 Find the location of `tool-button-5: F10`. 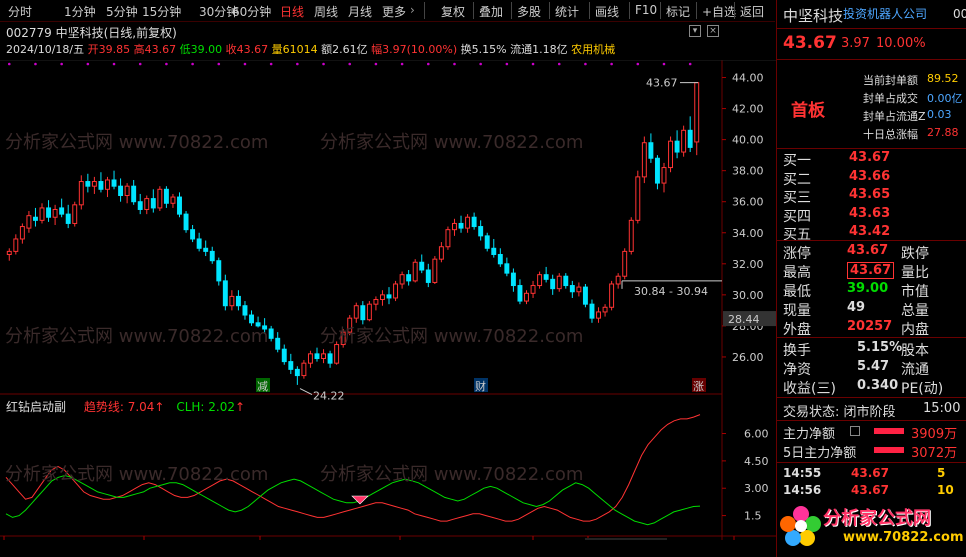

tool-button-5: F10 is located at coordinates (646, 10).